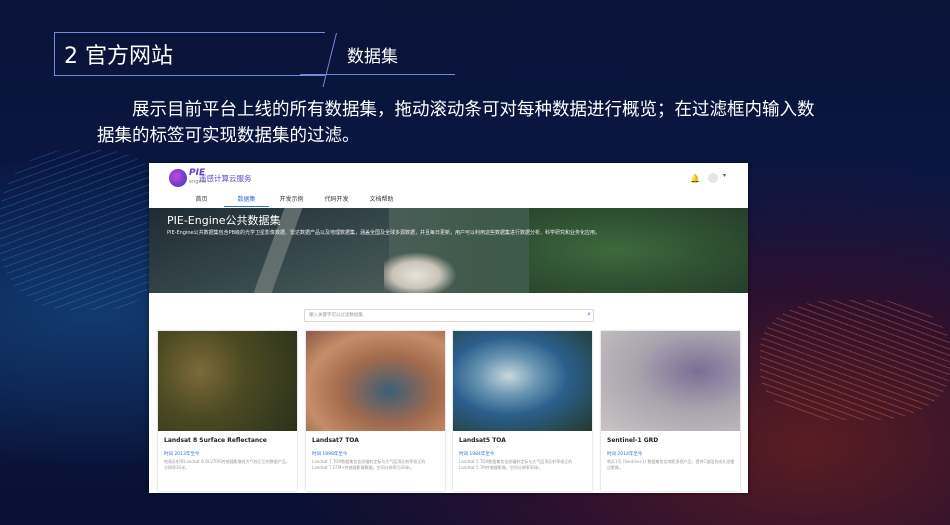  I want to click on menu-item-examples: 开发示例, so click(291, 200).